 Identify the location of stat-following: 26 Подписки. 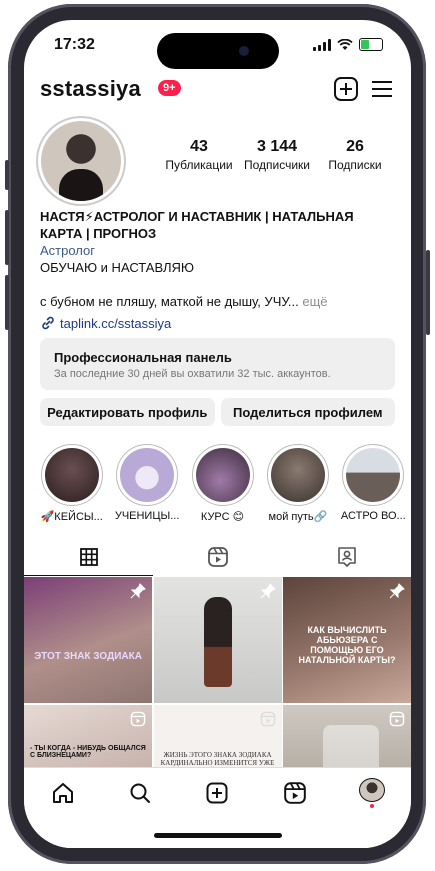
(355, 155).